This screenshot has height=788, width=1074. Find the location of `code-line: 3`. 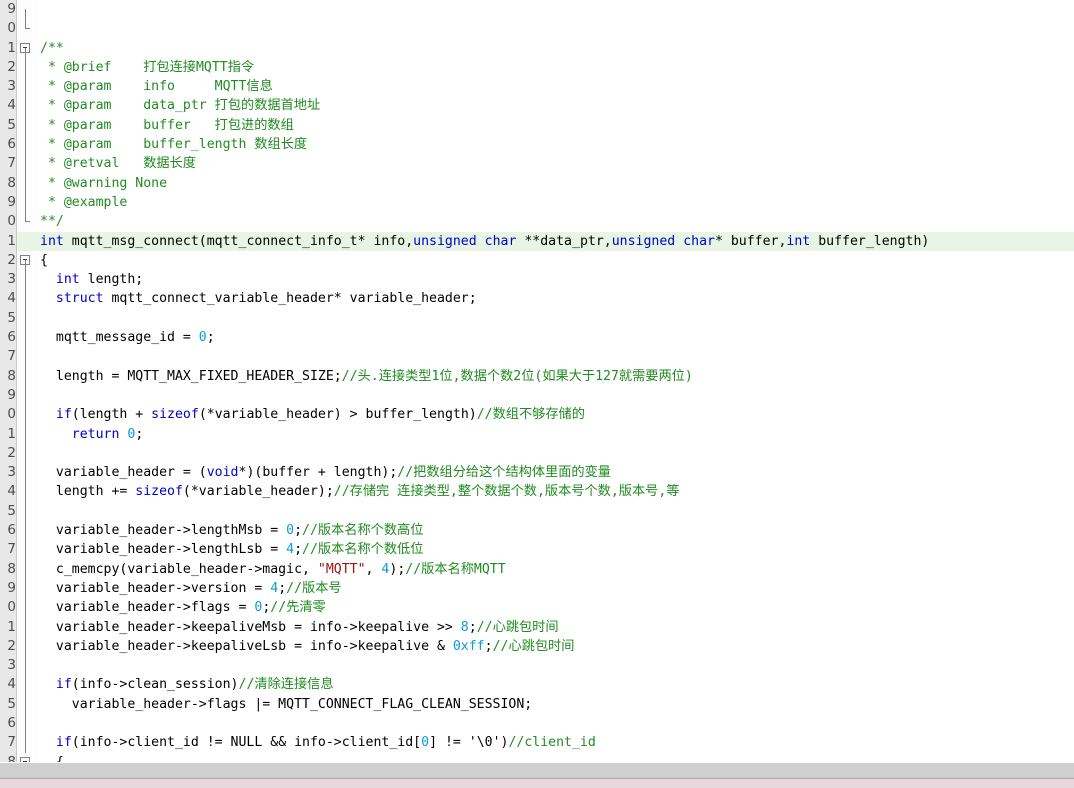

code-line: 3 is located at coordinates (537, 666).